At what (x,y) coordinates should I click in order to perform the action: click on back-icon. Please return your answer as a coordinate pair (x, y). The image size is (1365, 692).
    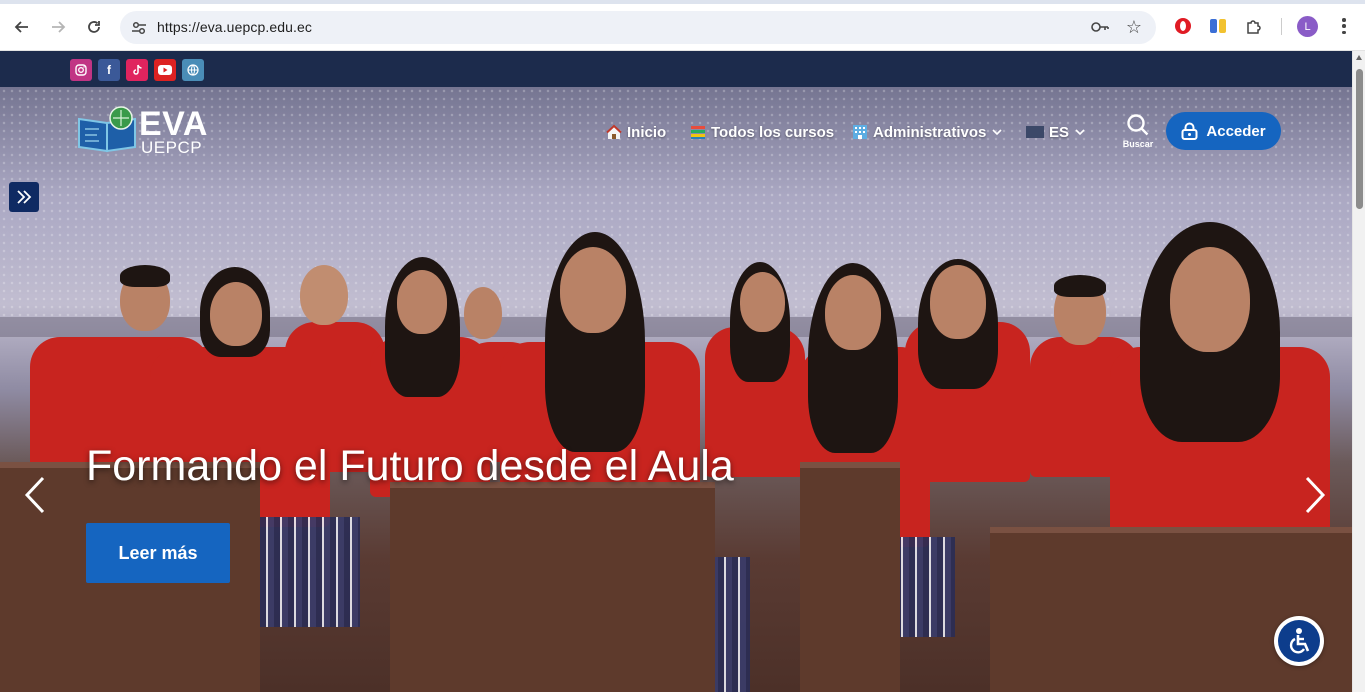
    Looking at the image, I should click on (22, 27).